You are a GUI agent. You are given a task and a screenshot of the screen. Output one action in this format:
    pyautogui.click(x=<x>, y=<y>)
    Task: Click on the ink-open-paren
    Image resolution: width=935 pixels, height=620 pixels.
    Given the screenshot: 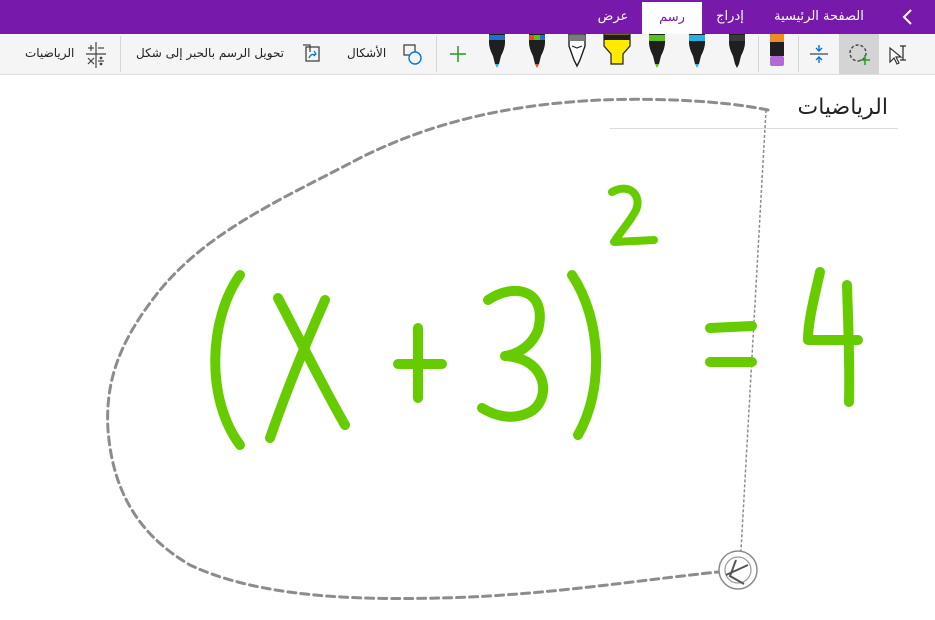 What is the action you would take?
    pyautogui.click(x=227, y=360)
    